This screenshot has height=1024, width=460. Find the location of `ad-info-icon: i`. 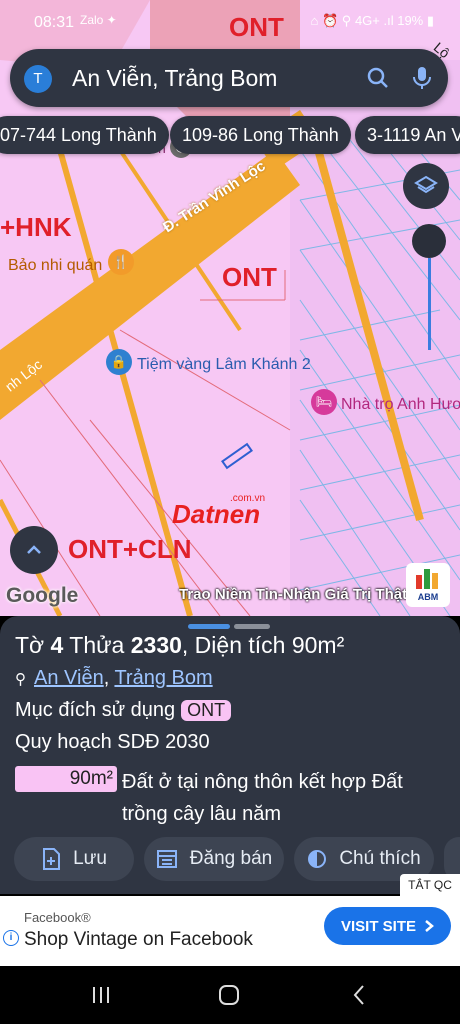

ad-info-icon: i is located at coordinates (11, 938).